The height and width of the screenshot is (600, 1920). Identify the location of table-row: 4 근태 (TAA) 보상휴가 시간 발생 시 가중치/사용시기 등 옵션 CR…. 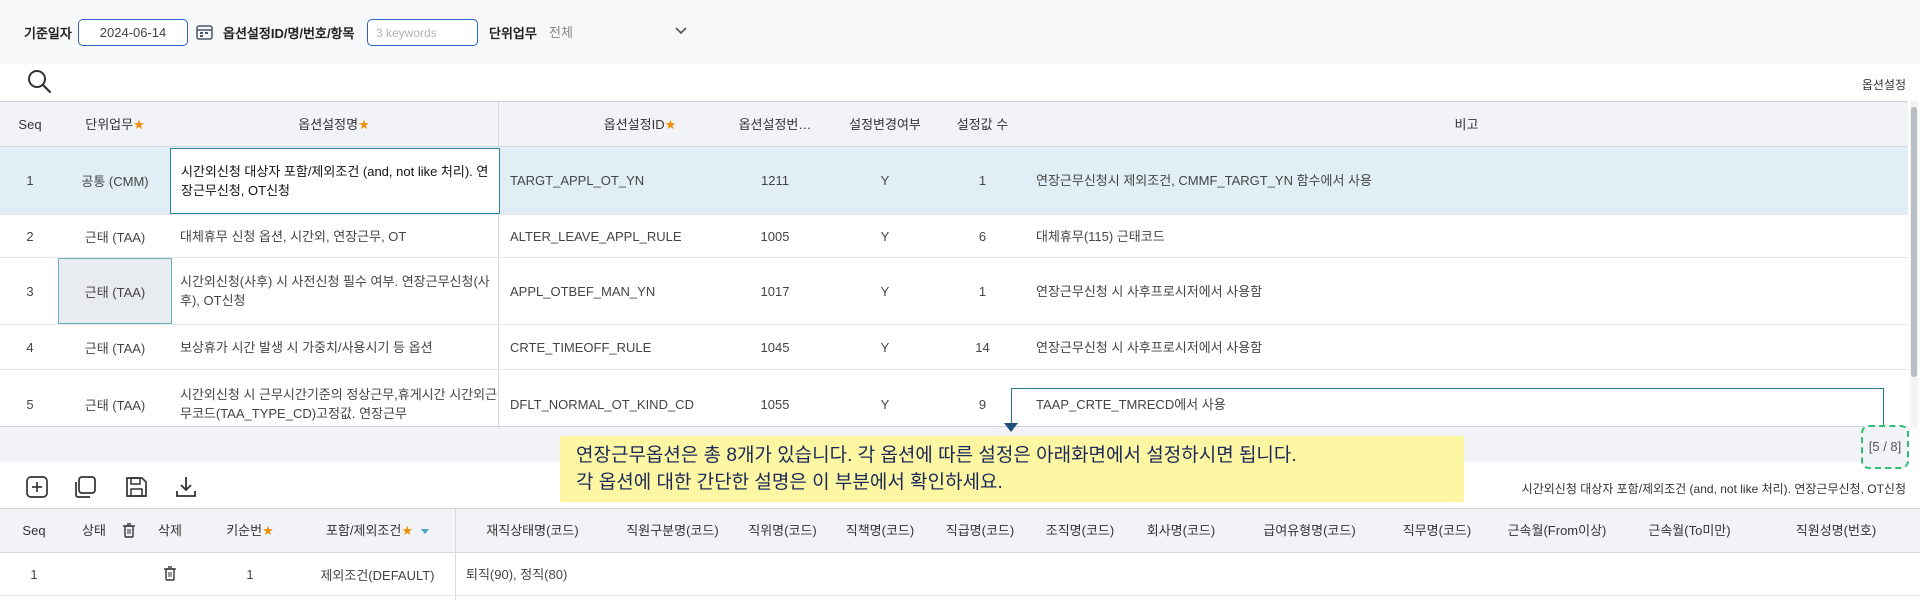
(954, 347).